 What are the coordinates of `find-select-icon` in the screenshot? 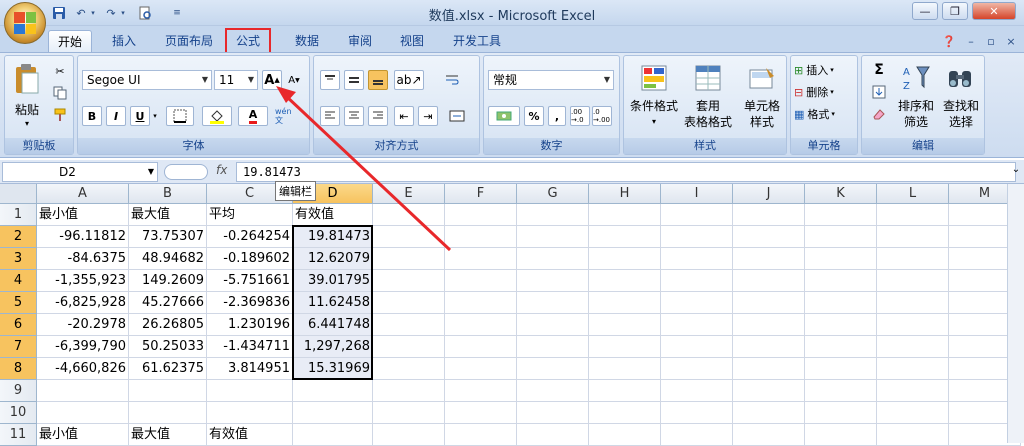 It's located at (960, 78).